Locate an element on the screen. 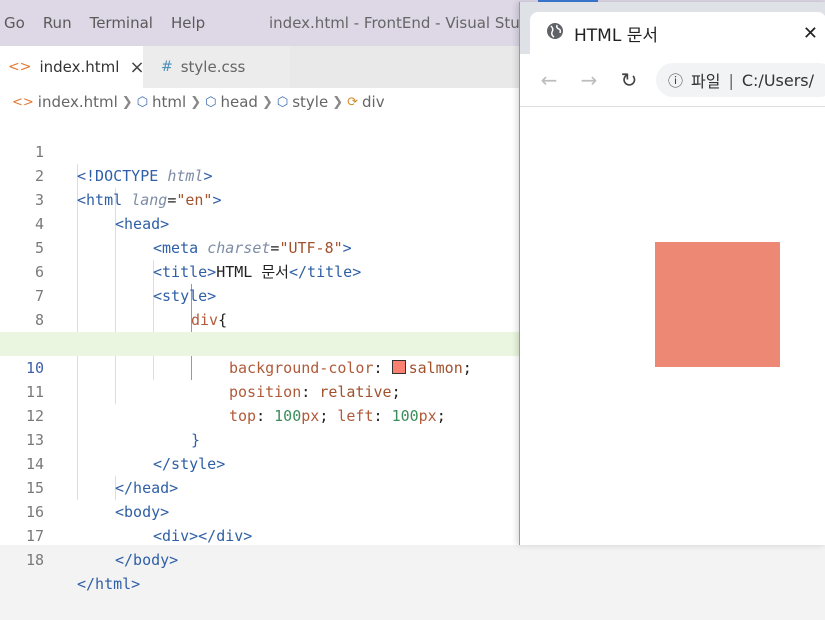 This screenshot has height=620, width=825. breadcrumb-item-file: <> index.html is located at coordinates (65, 102).